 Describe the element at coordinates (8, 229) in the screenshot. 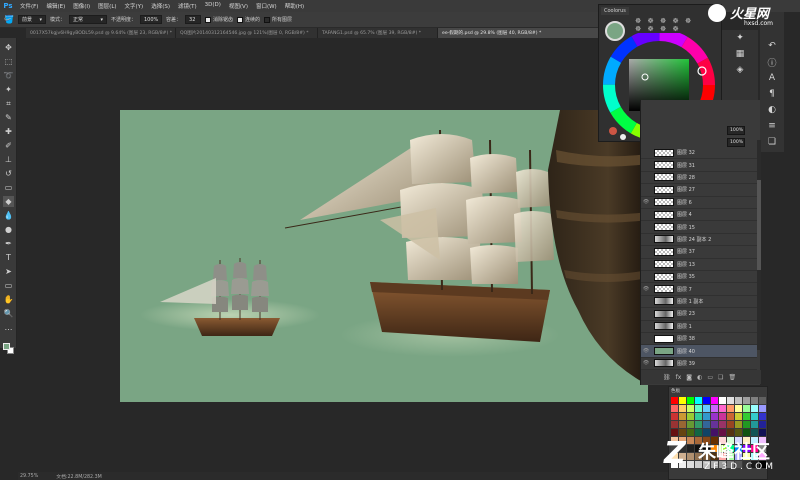

I see `dodge-tool-icon: ●` at that location.